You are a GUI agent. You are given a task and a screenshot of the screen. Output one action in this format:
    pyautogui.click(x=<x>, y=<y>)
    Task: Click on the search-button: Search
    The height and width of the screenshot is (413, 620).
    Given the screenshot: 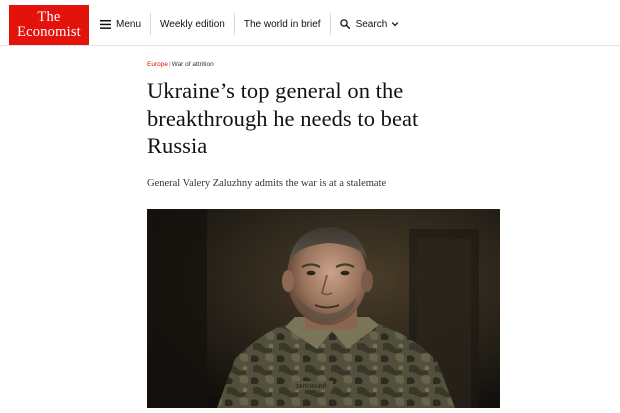 What is the action you would take?
    pyautogui.click(x=369, y=24)
    